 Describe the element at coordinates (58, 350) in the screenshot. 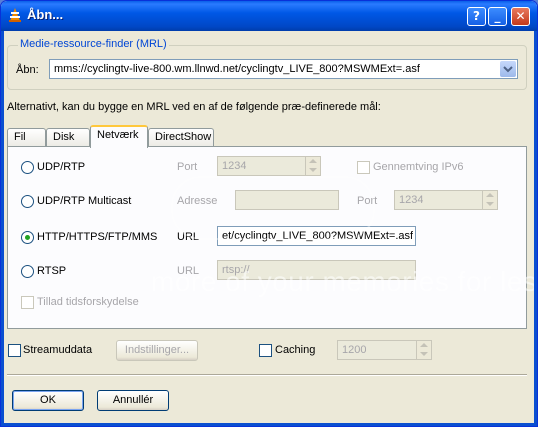

I see `stream-output-label: Streamuddata` at that location.